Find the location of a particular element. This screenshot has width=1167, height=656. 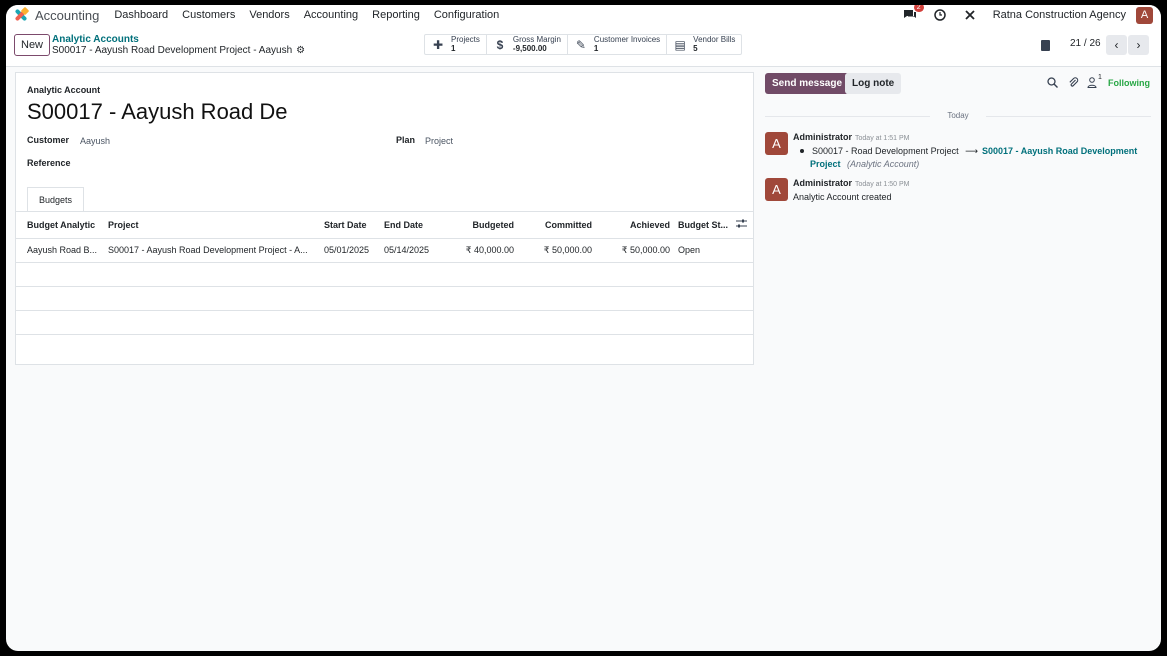

smart-button-customer-invoices: ✎ Customer Invoices 1 is located at coordinates (618, 44).